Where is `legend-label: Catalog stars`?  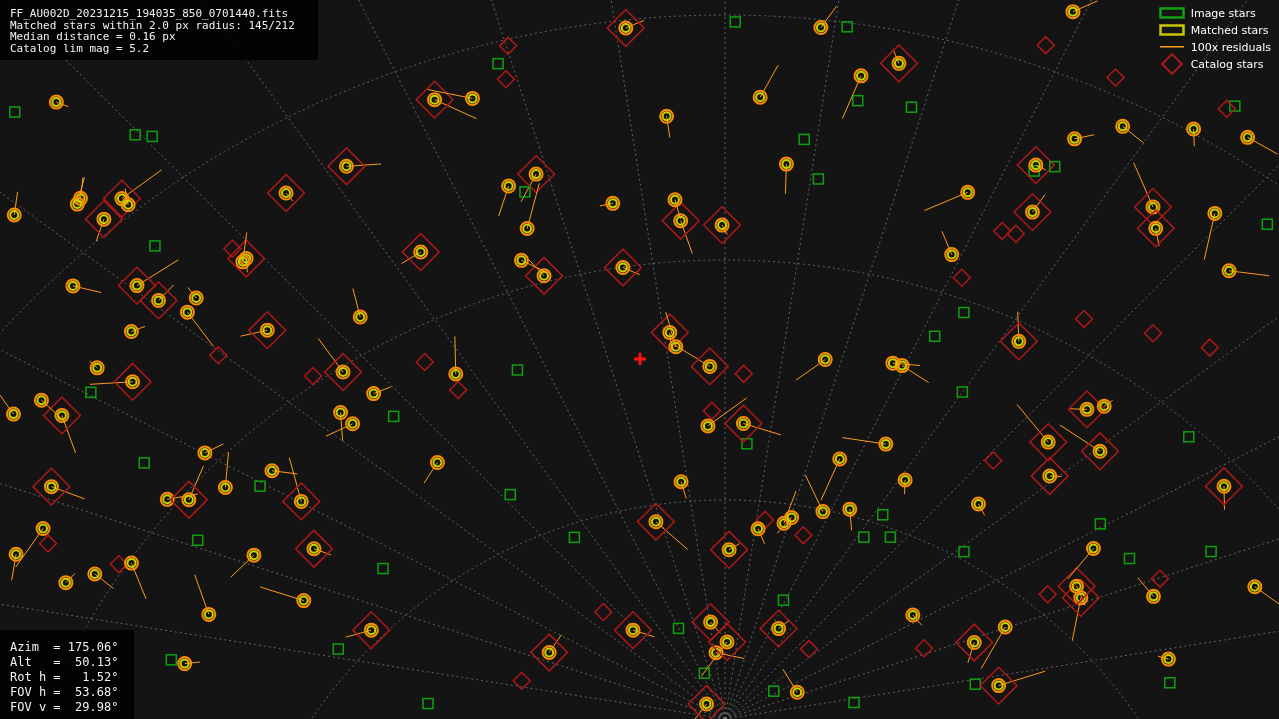
legend-label: Catalog stars is located at coordinates (1227, 64).